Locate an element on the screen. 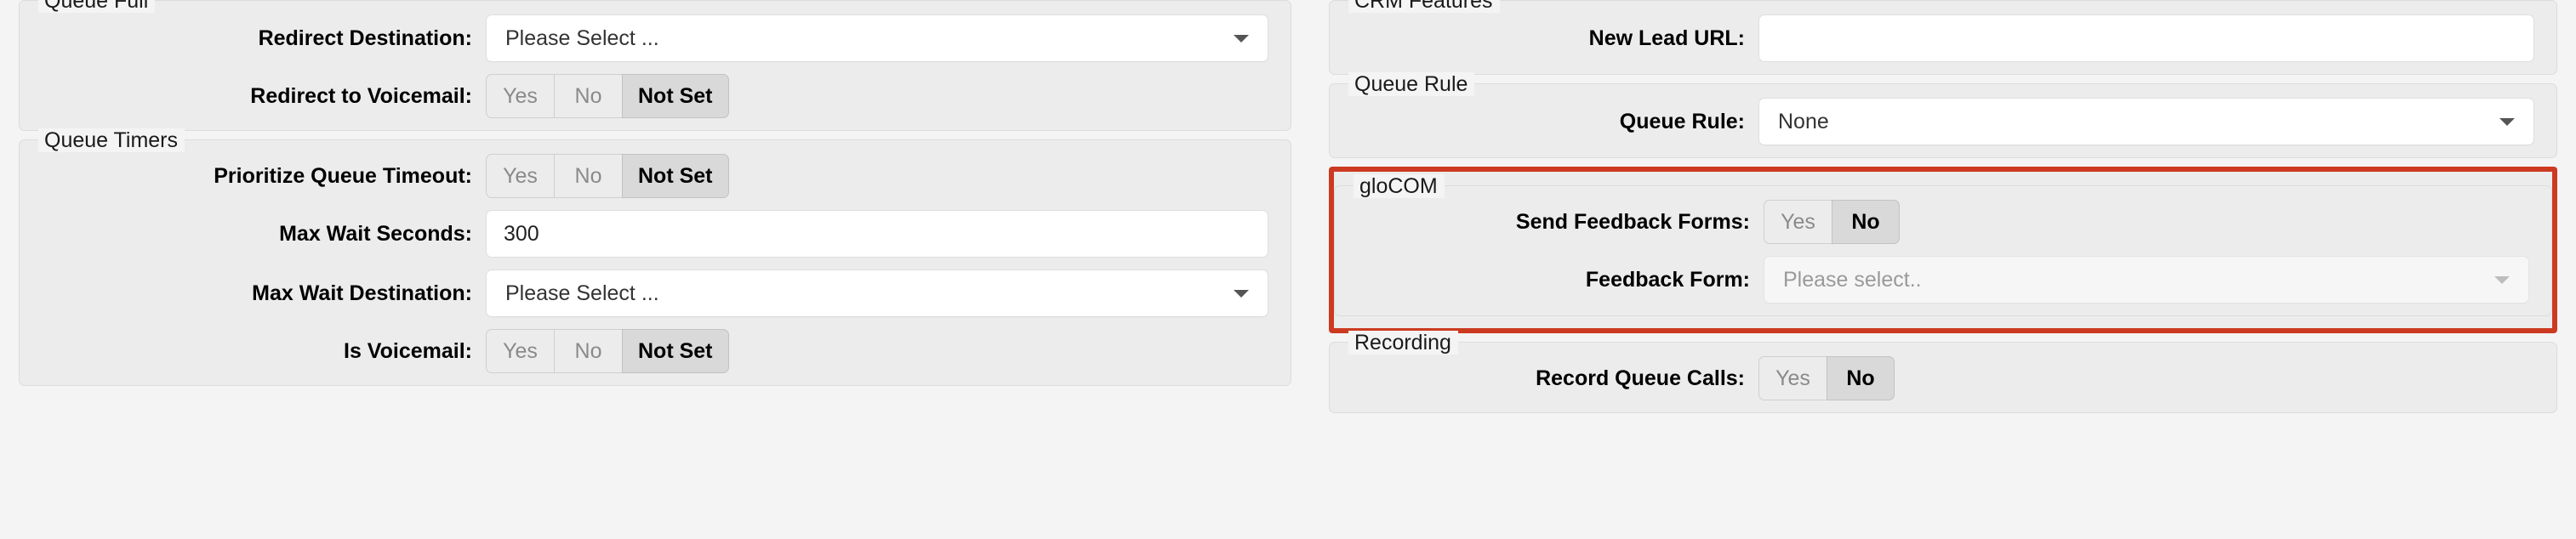 Image resolution: width=2576 pixels, height=539 pixels. row-feedback-form: Feedback Form: Please select.. is located at coordinates (1943, 280).